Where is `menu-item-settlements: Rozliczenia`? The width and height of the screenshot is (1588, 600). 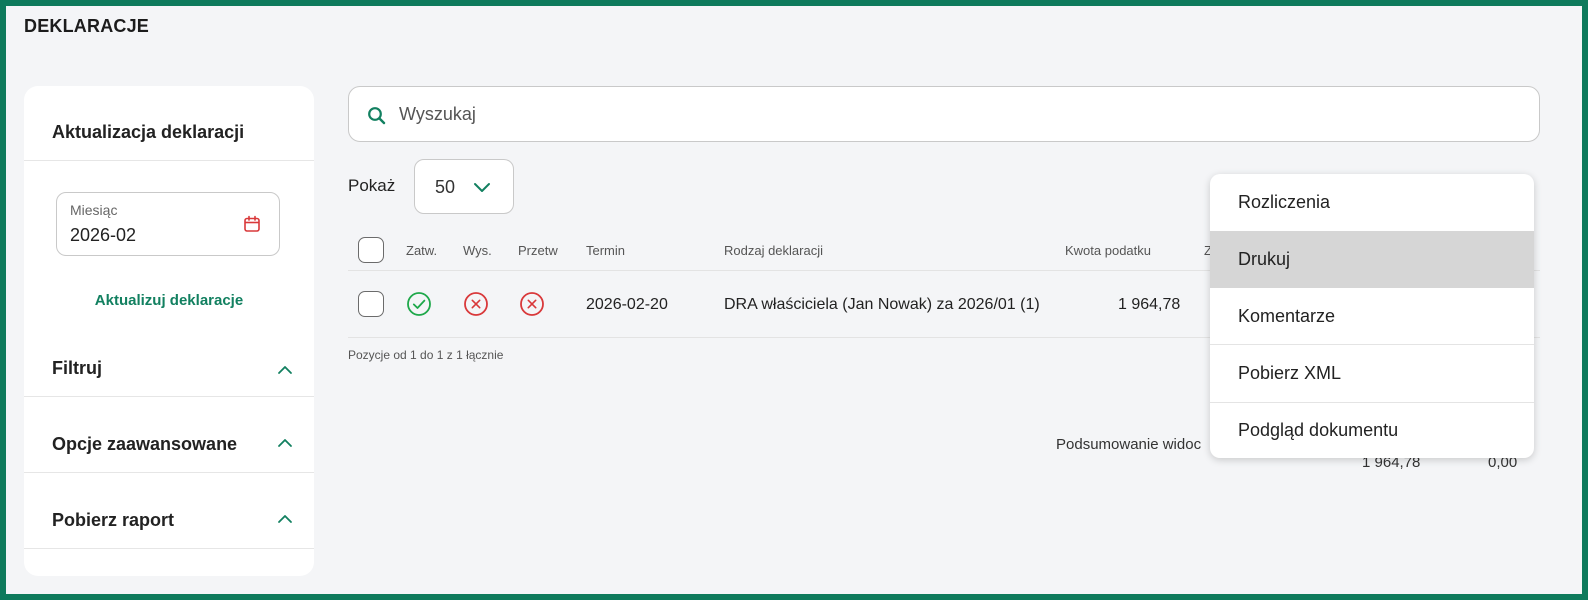 menu-item-settlements: Rozliczenia is located at coordinates (1372, 202).